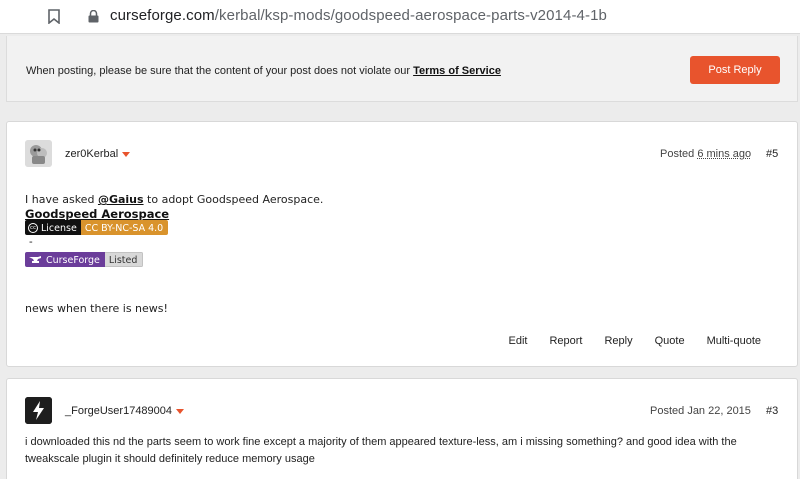  I want to click on post-actions: Edit Report Reply Quote Multi-quote, so click(634, 341).